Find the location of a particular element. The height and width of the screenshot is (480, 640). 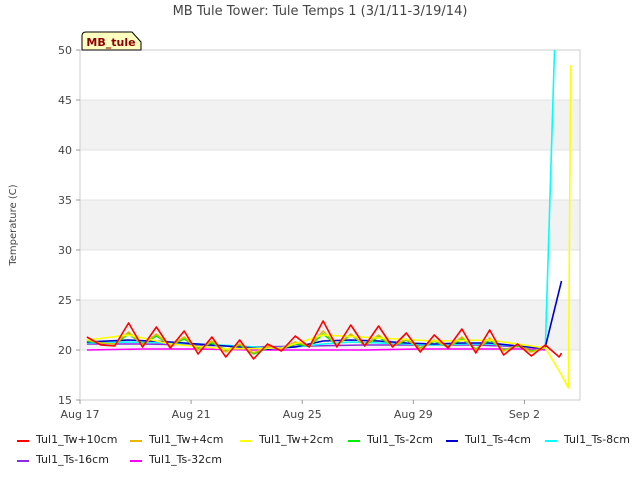

y-axis: 15 20 25 30 35 40 45 50 is located at coordinates (69, 225).